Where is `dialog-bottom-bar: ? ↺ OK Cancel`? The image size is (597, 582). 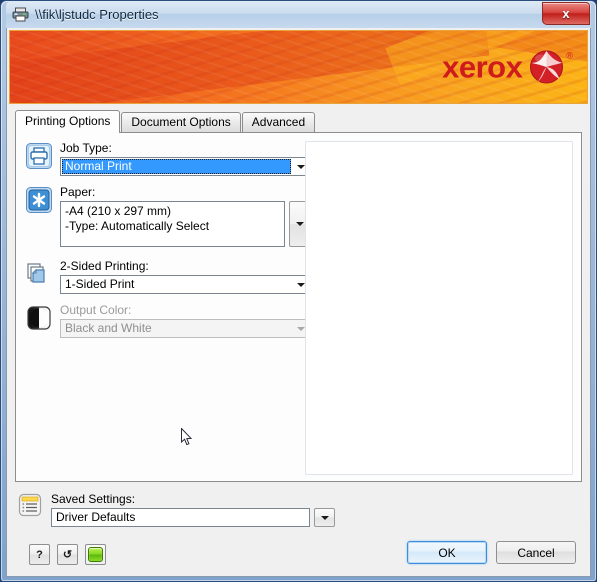 dialog-bottom-bar: ? ↺ OK Cancel is located at coordinates (298, 557).